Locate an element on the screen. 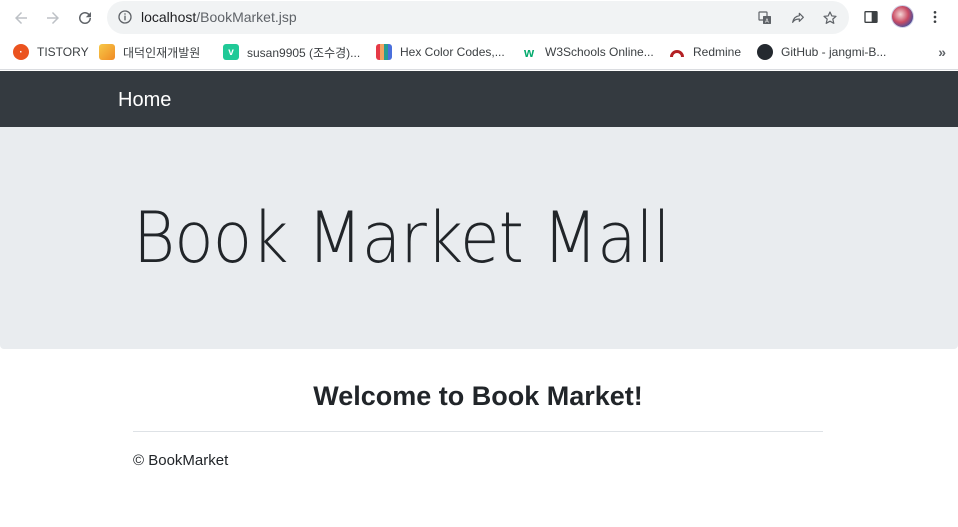 This screenshot has width=958, height=527. browser-toolbar: localhost/BookMarket.jsp A is located at coordinates (479, 17).